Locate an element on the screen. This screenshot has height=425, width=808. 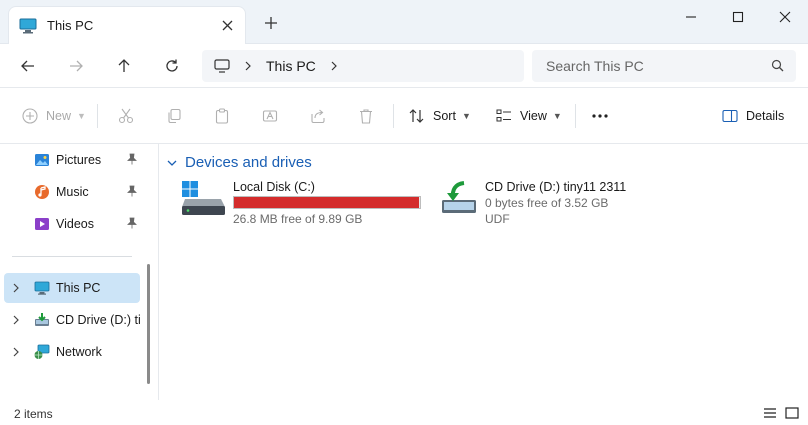
drive-name: CD Drive (D:) tiny11 2311 is located at coordinates (556, 187).